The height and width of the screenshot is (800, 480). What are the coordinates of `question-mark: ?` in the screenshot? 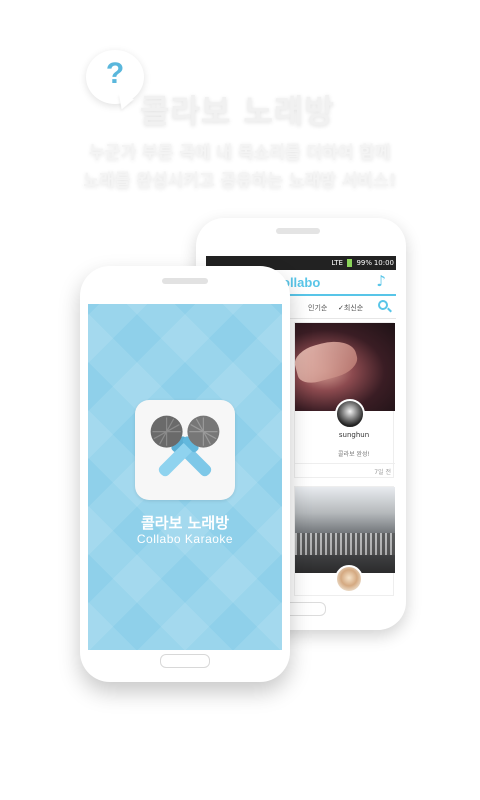 It's located at (115, 73).